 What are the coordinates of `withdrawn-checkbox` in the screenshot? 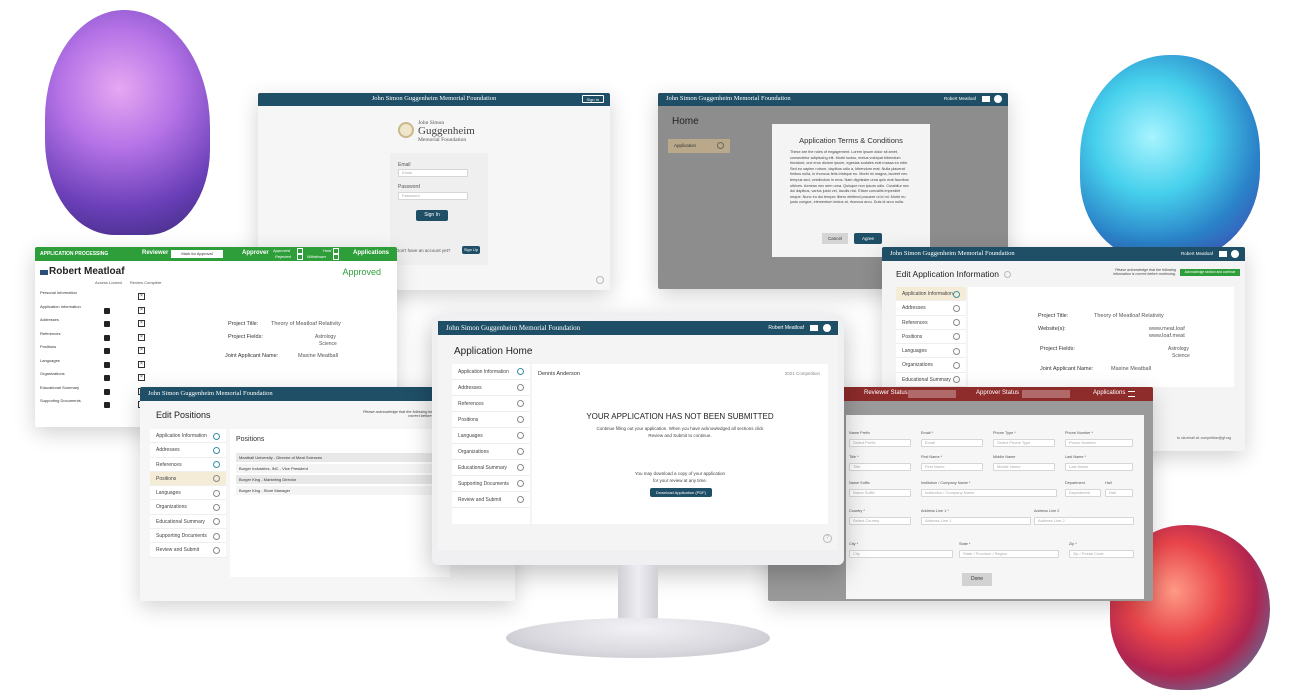 It's located at (336, 257).